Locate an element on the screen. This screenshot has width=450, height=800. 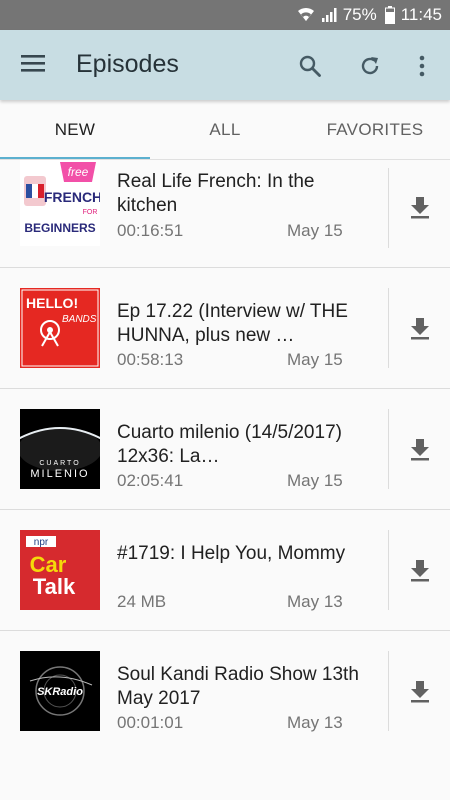
artwork-text: Talk is located at coordinates (54, 586).